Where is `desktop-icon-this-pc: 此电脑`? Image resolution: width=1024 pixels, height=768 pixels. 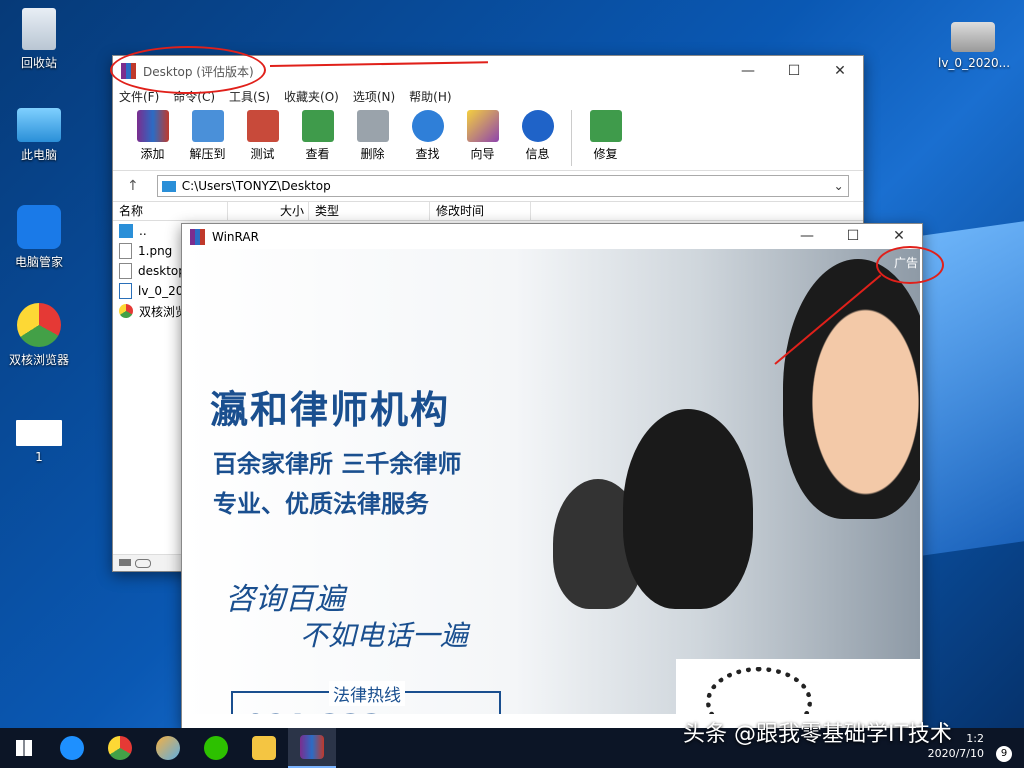 desktop-icon-this-pc: 此电脑 is located at coordinates (39, 135).